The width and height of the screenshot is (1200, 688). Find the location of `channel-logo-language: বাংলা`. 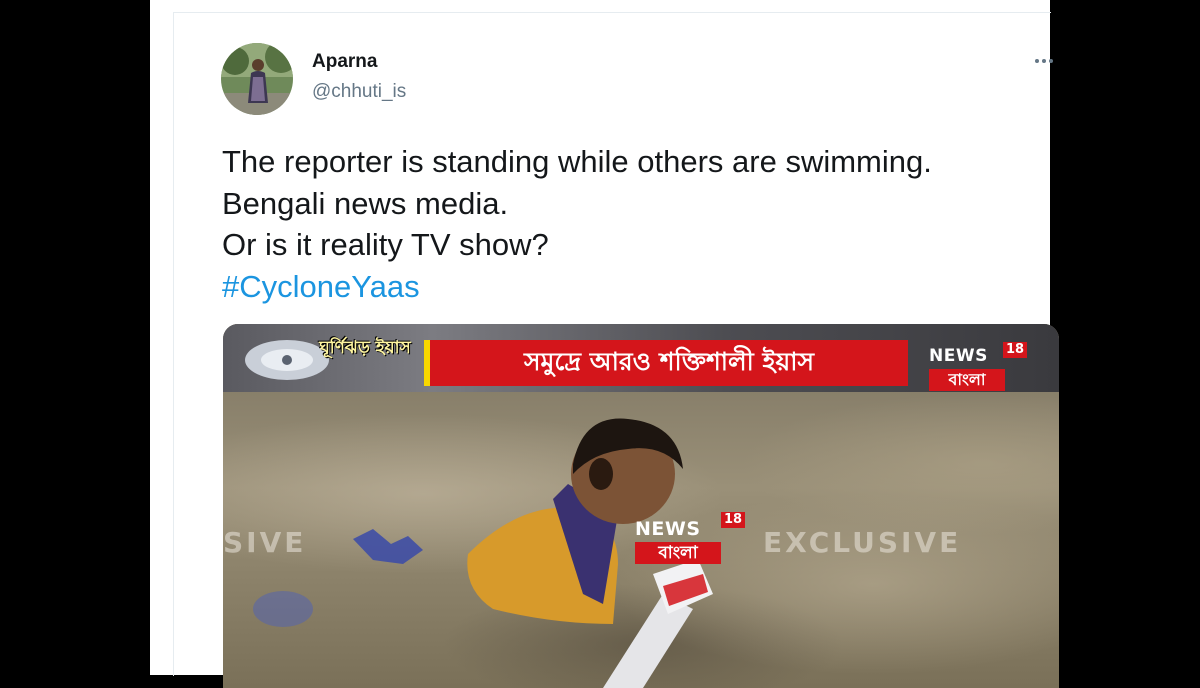

channel-logo-language: বাংলা is located at coordinates (967, 380).